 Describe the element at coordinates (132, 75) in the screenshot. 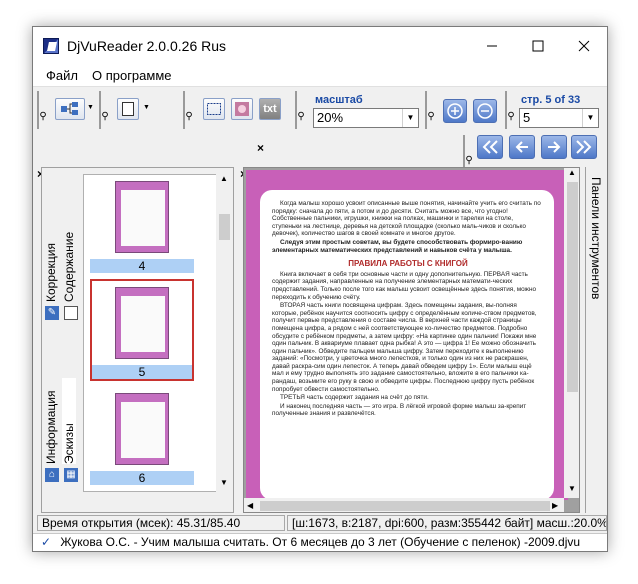

I see `menu-about: О программе` at that location.